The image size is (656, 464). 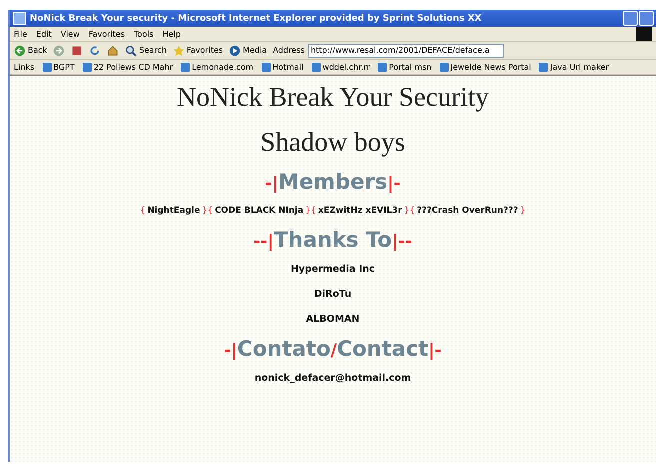 I want to click on toolbar-button: Favorites, so click(x=198, y=50).